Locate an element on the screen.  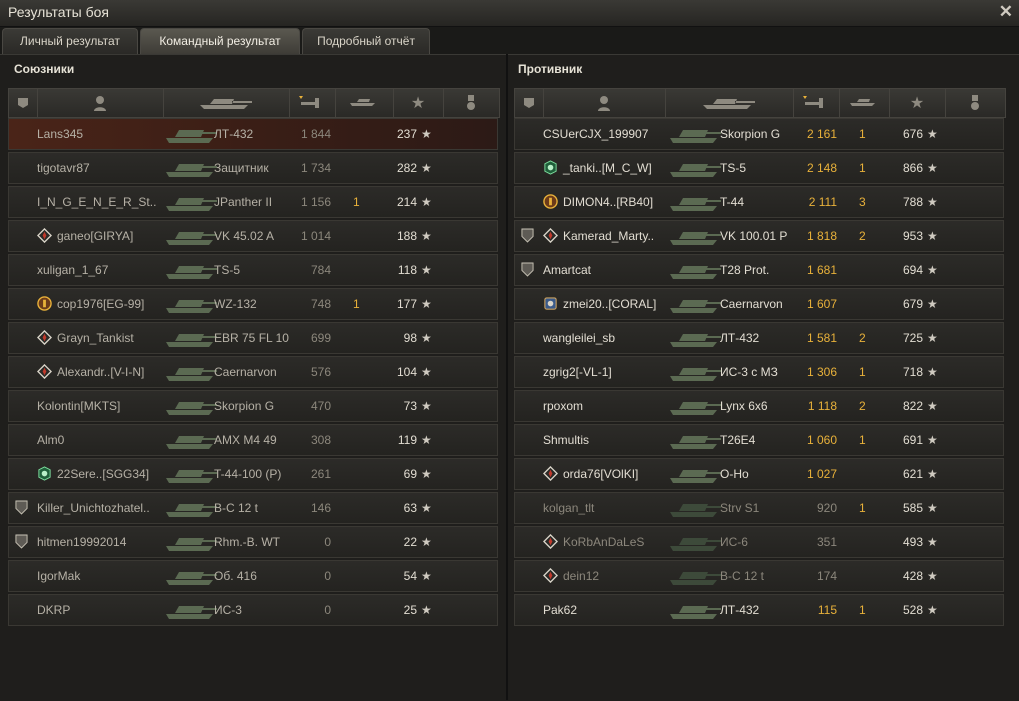
player-row: ganeo[GIRYA] VK 45.02 A 1 014 188 ★ is located at coordinates (253, 236).